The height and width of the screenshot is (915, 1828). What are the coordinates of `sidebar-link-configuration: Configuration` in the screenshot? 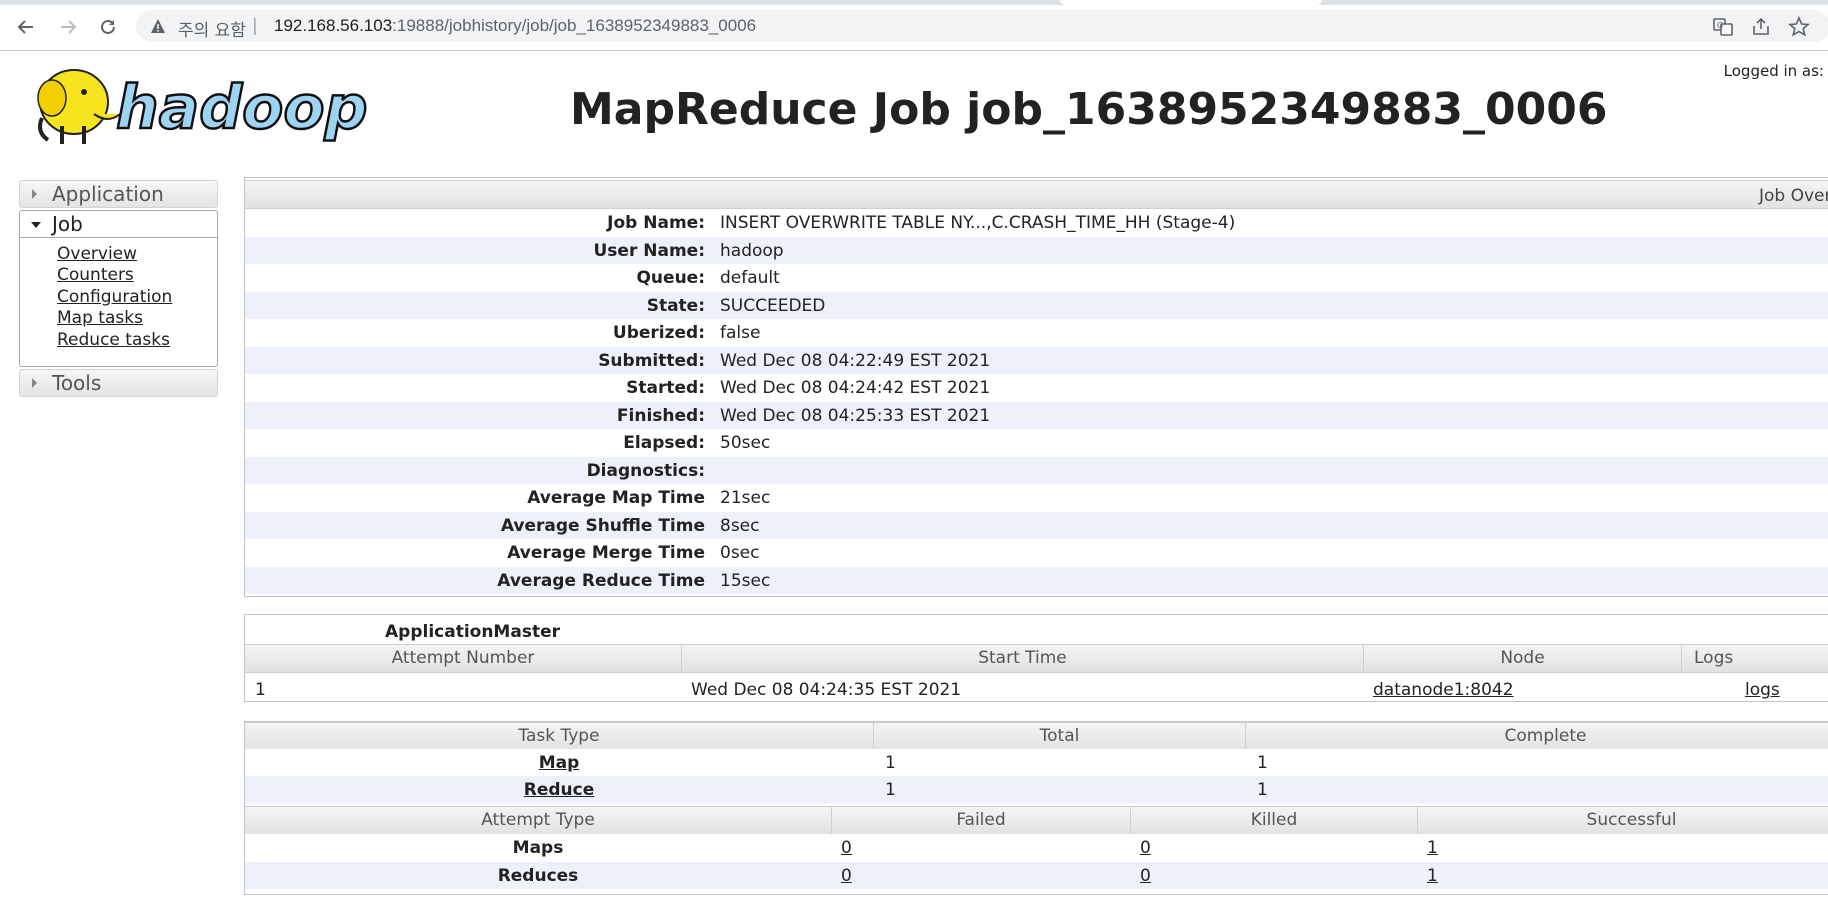 It's located at (114, 297).